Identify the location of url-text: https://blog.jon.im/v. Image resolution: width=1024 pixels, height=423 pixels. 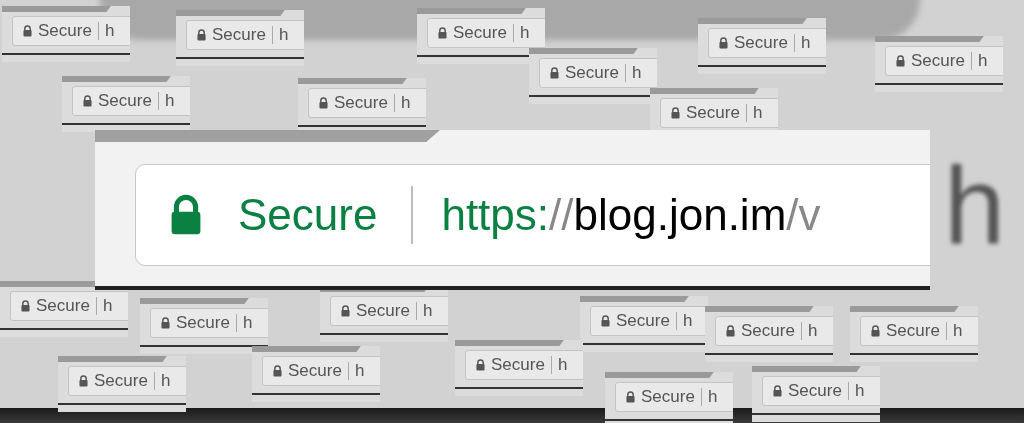
(631, 215).